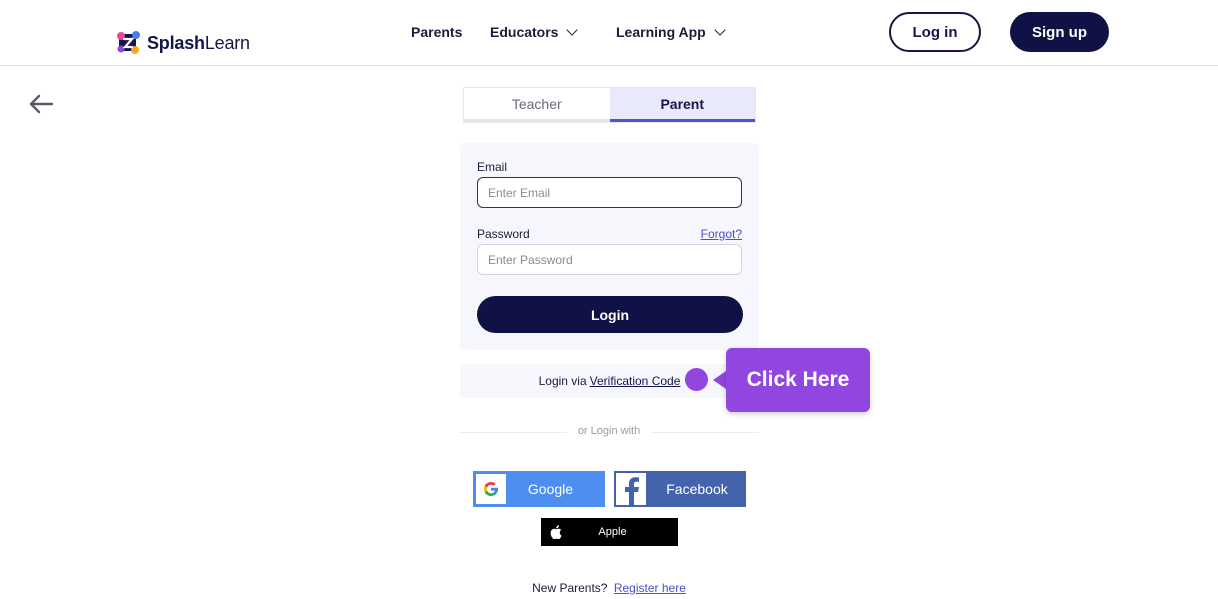 This screenshot has width=1218, height=599. What do you see at coordinates (696, 379) in the screenshot?
I see `hotspot-dot` at bounding box center [696, 379].